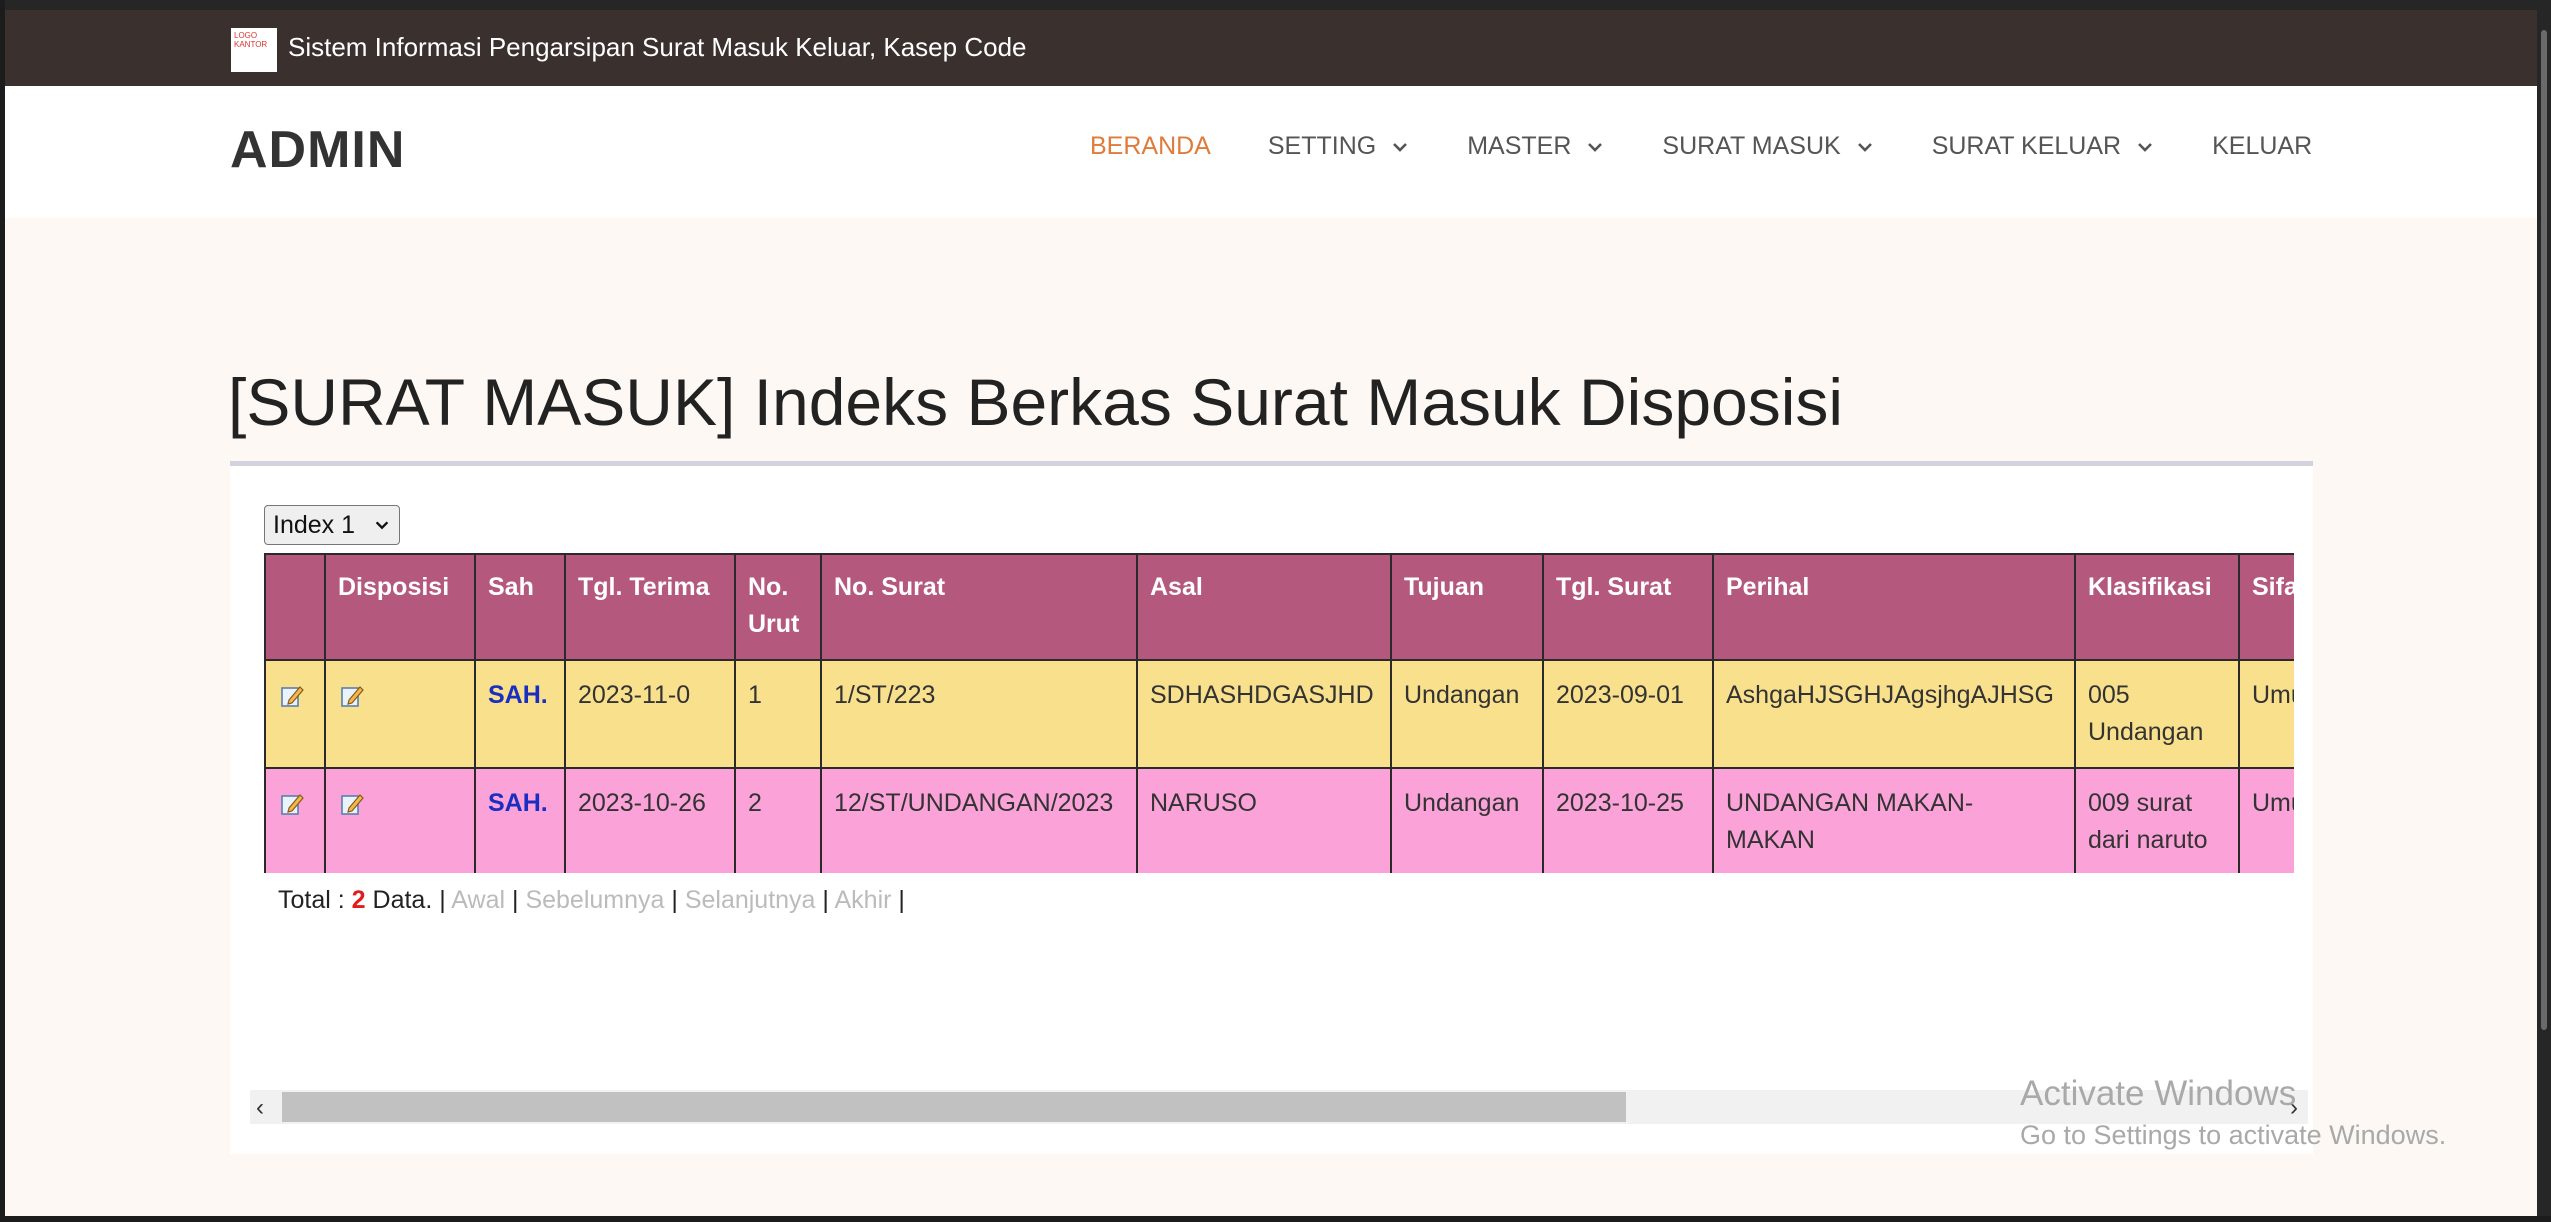 This screenshot has height=1222, width=2551. I want to click on index-select: Index 1, so click(332, 525).